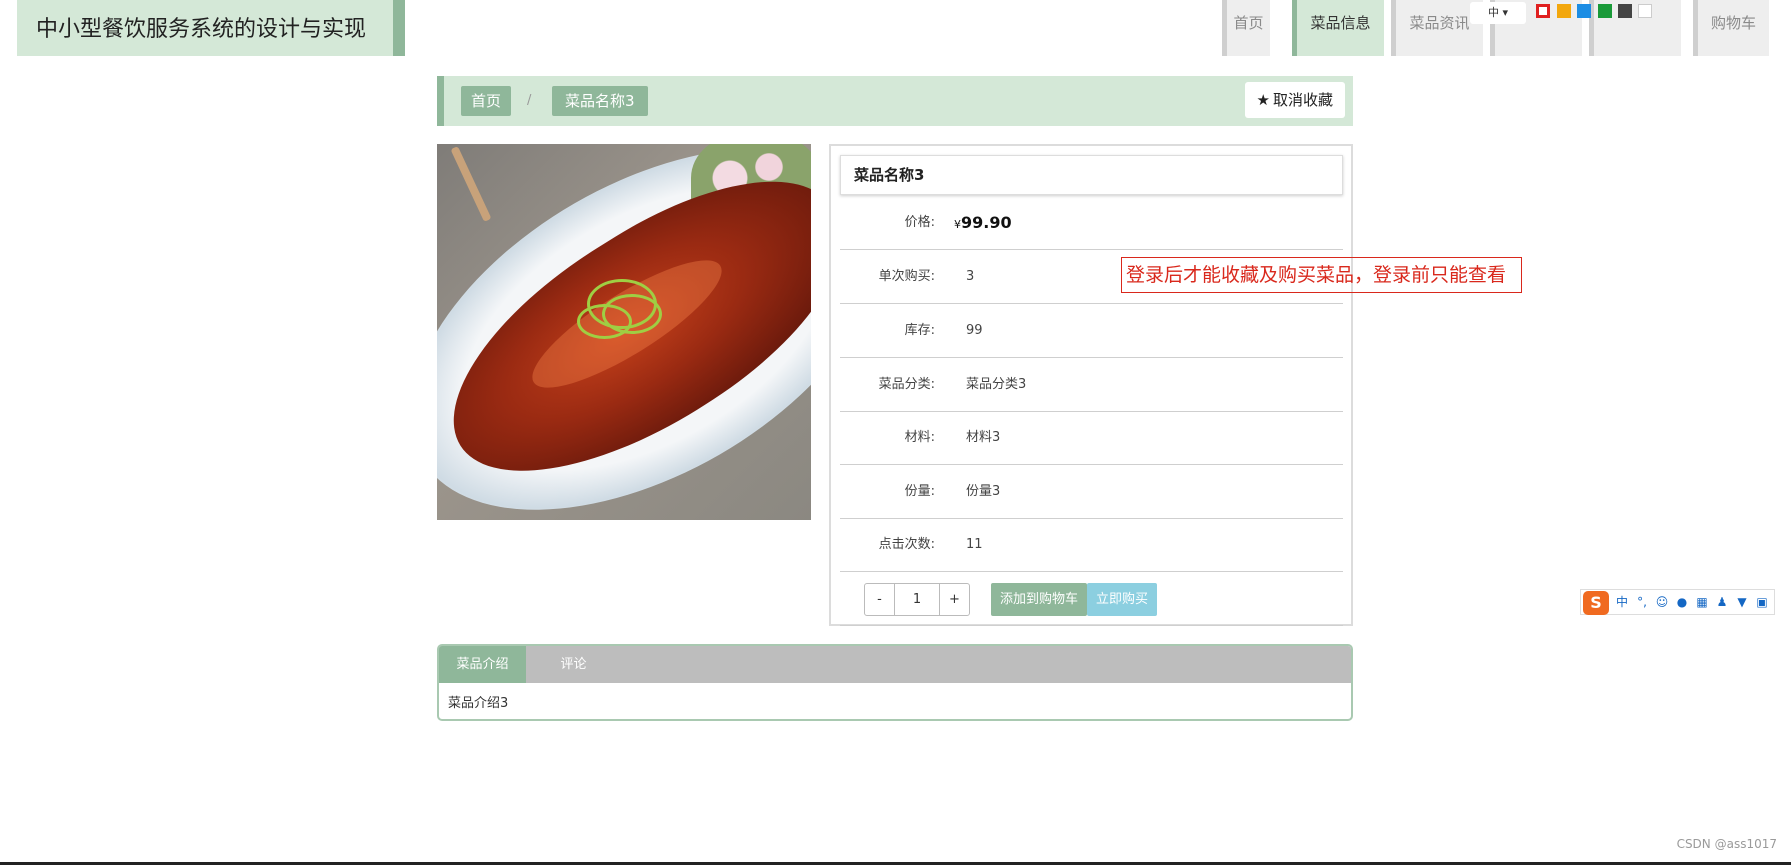 This screenshot has width=1791, height=865. I want to click on purchase-actions: - 1 + 添加到购物车 立即购买, so click(1091, 599).